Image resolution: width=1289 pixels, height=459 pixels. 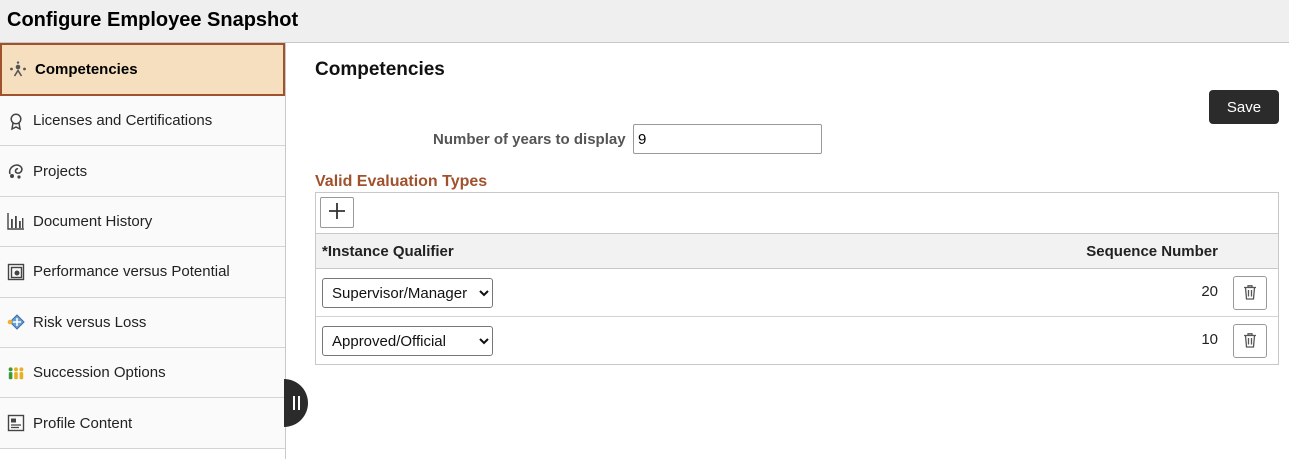 What do you see at coordinates (797, 293) in the screenshot?
I see `table-row: Supervisor/Manager 20` at bounding box center [797, 293].